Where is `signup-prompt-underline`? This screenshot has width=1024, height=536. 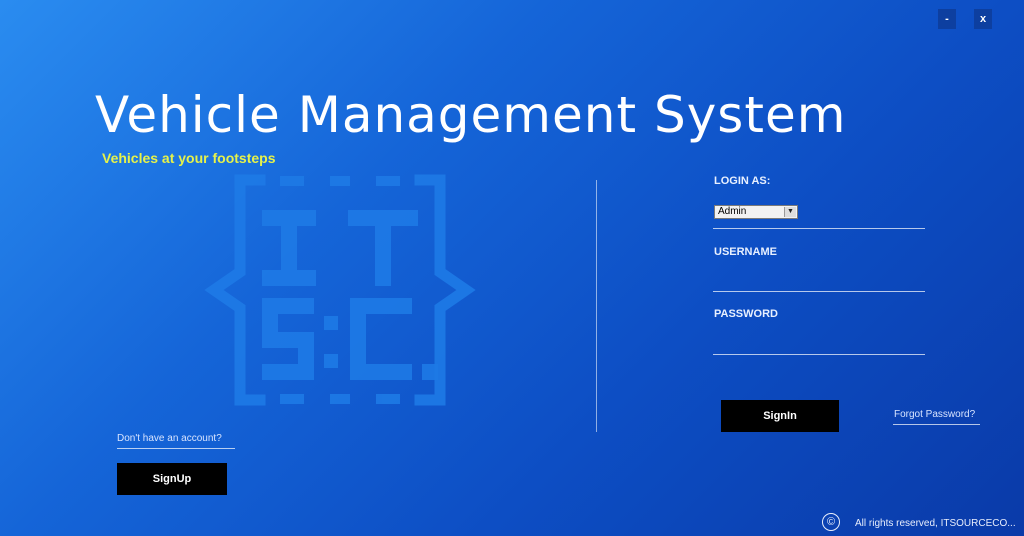
signup-prompt-underline is located at coordinates (176, 448).